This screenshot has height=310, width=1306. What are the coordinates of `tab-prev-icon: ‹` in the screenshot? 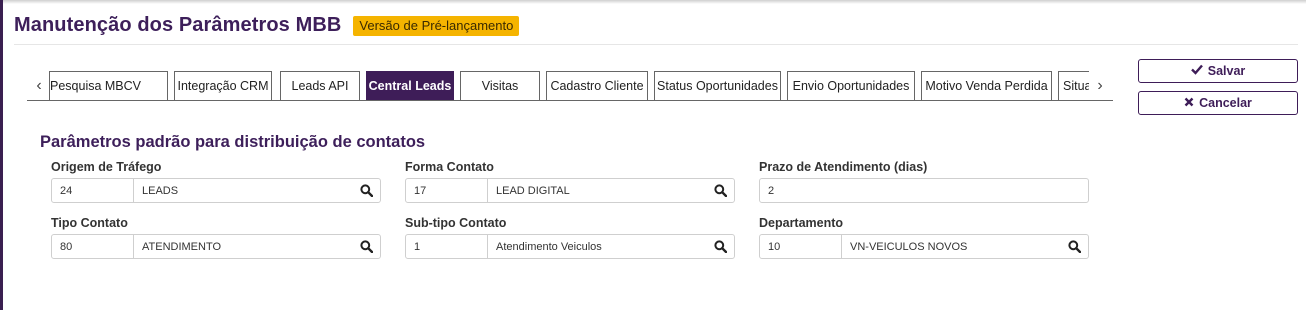 It's located at (39, 86).